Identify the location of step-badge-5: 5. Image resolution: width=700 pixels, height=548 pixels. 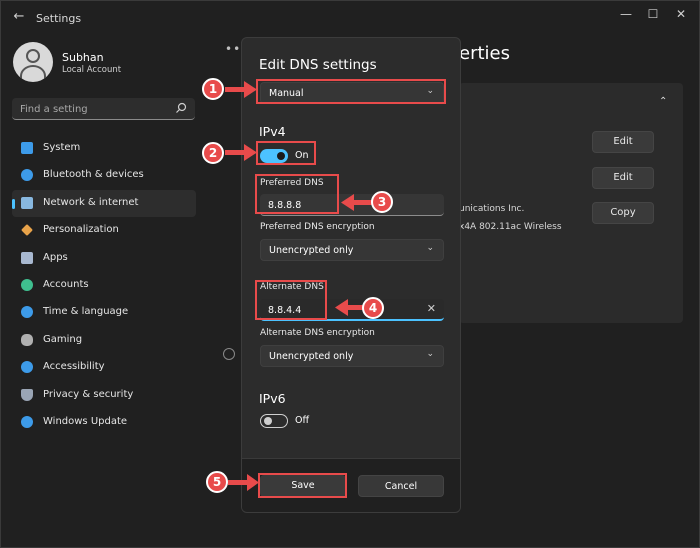
(217, 482).